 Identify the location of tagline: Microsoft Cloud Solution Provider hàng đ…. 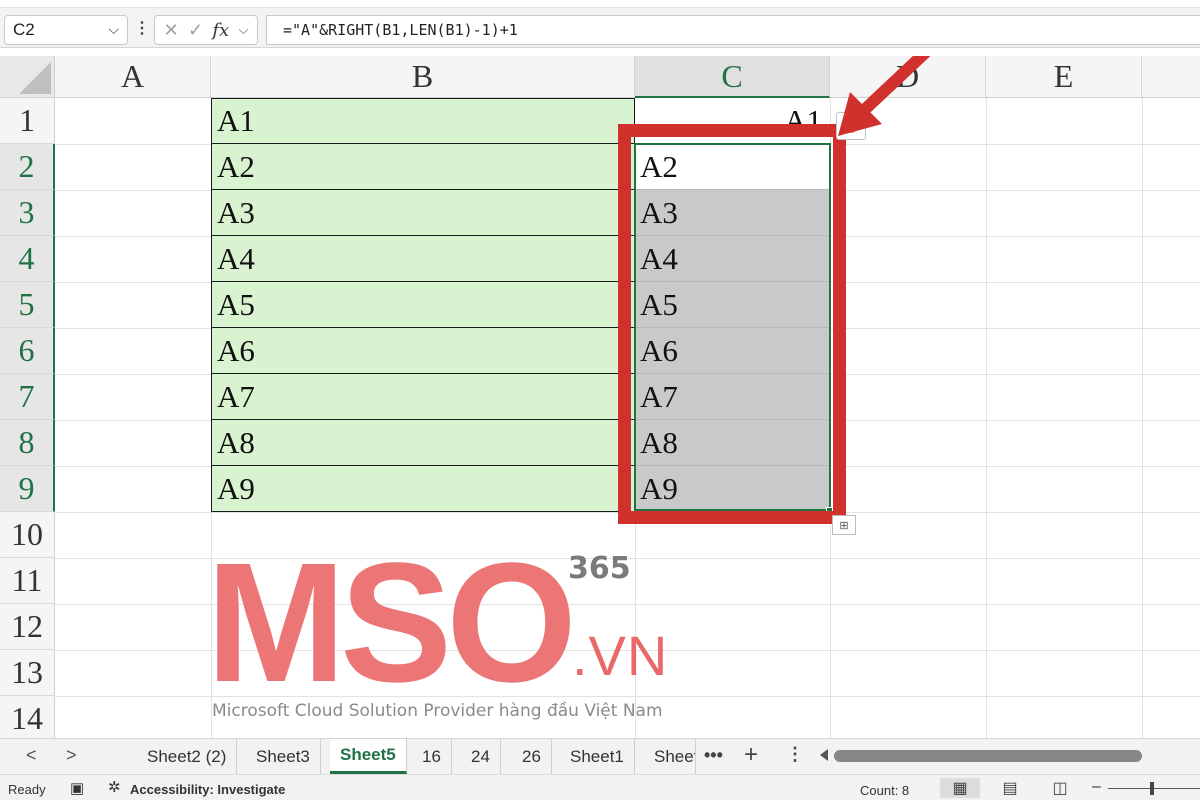
(437, 711).